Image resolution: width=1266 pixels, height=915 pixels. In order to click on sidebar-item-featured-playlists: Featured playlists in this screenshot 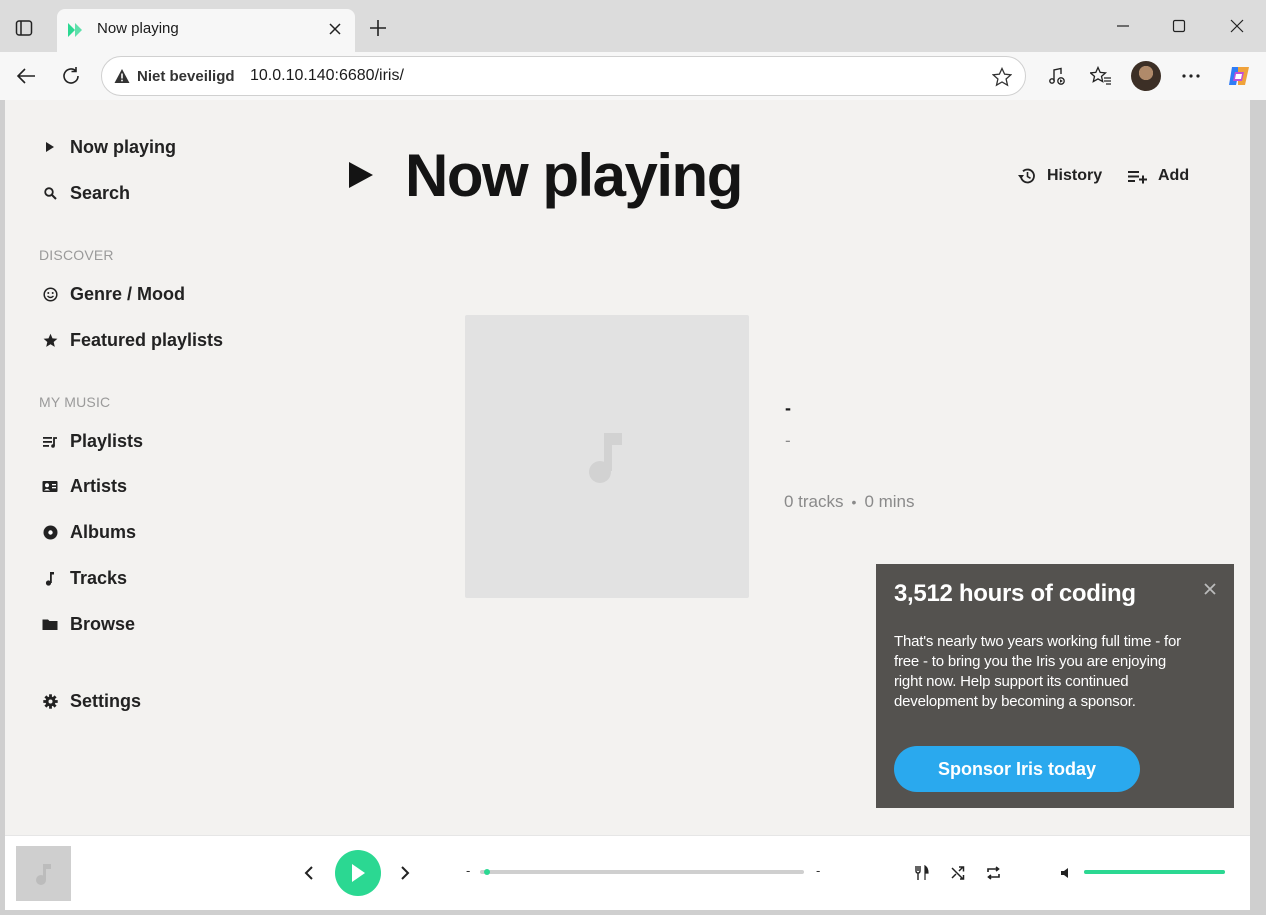, I will do `click(132, 340)`.